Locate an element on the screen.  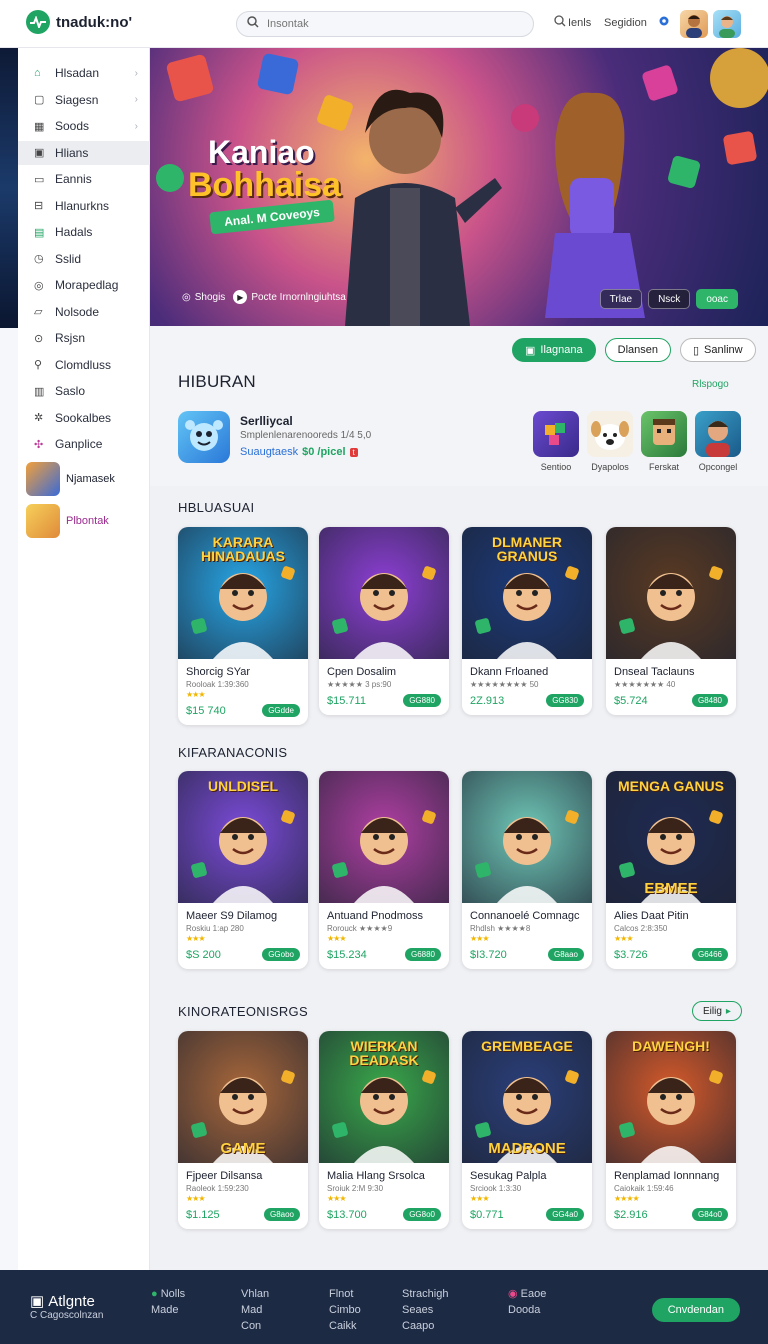
sidebar-item-label: Sookalbes is located at coordinates (83, 417).